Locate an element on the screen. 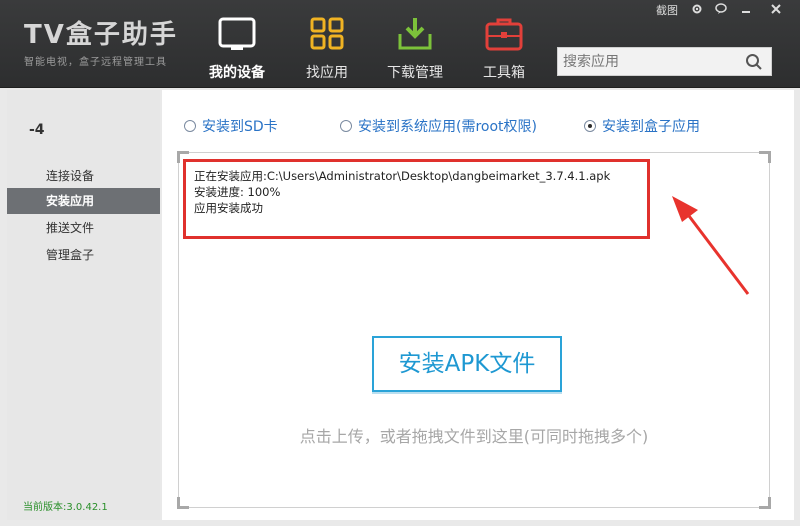 The width and height of the screenshot is (800, 526). radio-box-app is located at coordinates (590, 126).